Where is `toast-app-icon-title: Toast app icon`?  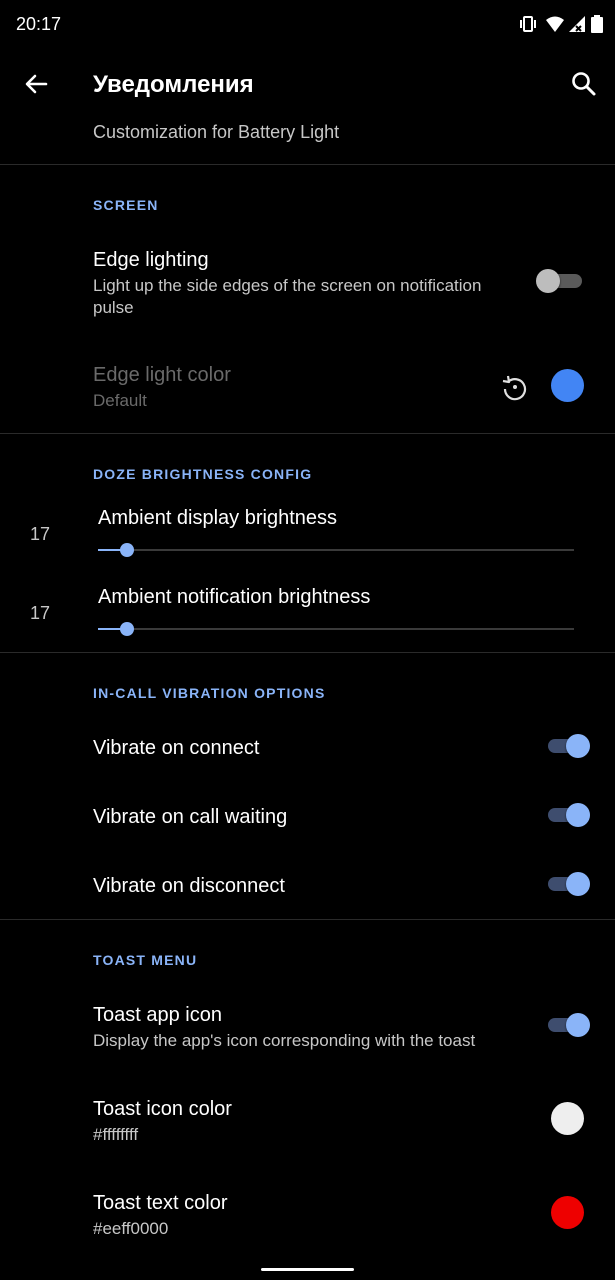
toast-app-icon-title: Toast app icon is located at coordinates (157, 1015).